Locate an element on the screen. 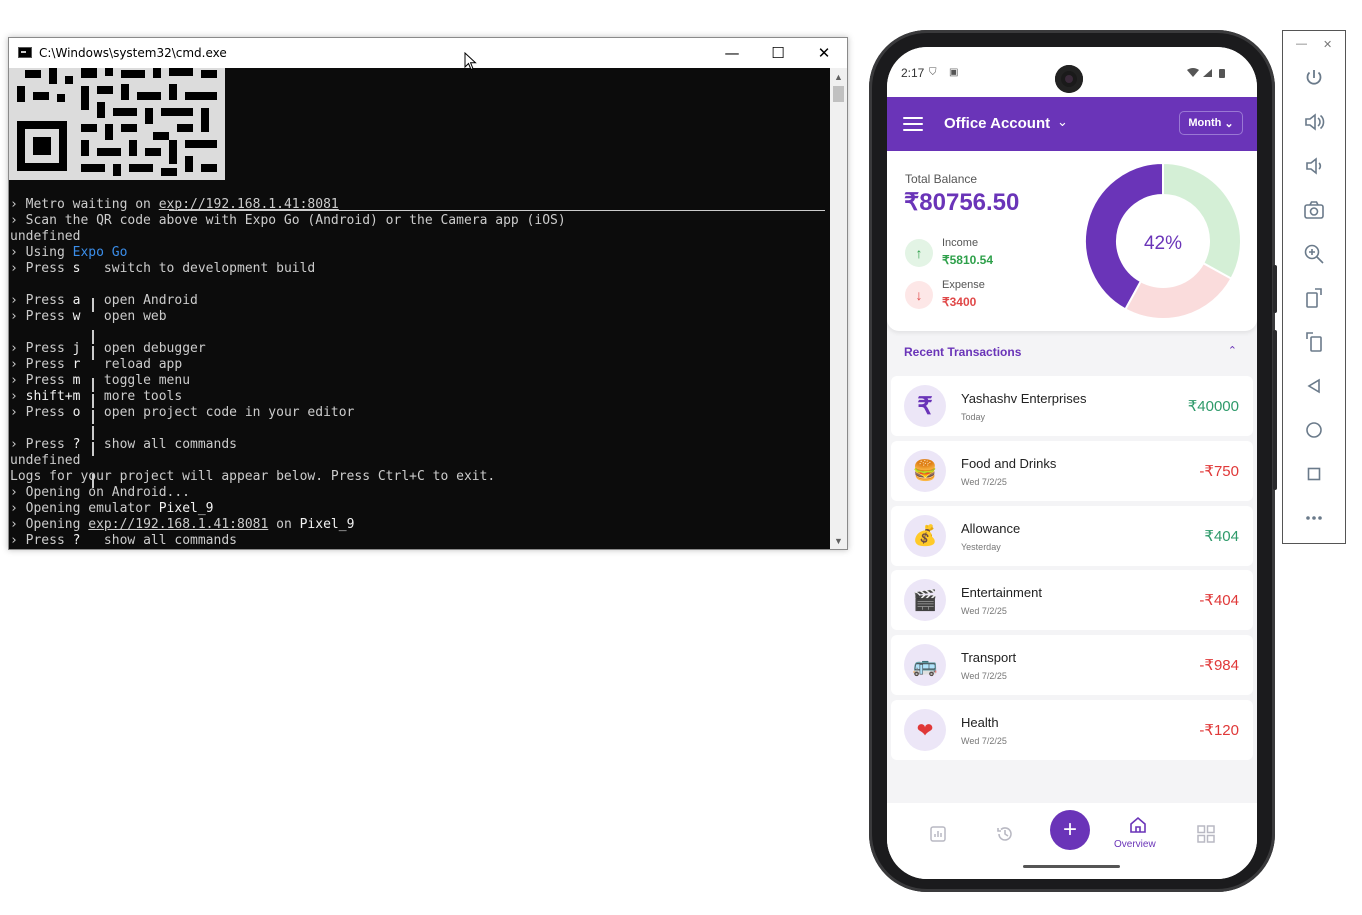 Image resolution: width=1362 pixels, height=915 pixels. terminal-segment: › Metro waiting on is located at coordinates (84, 204).